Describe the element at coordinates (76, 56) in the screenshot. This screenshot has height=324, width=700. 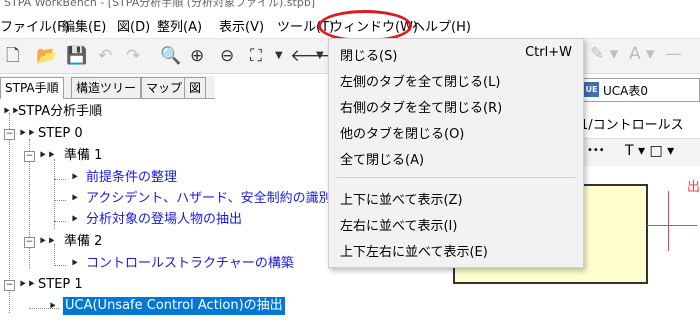
I see `save-icon: 💾` at that location.